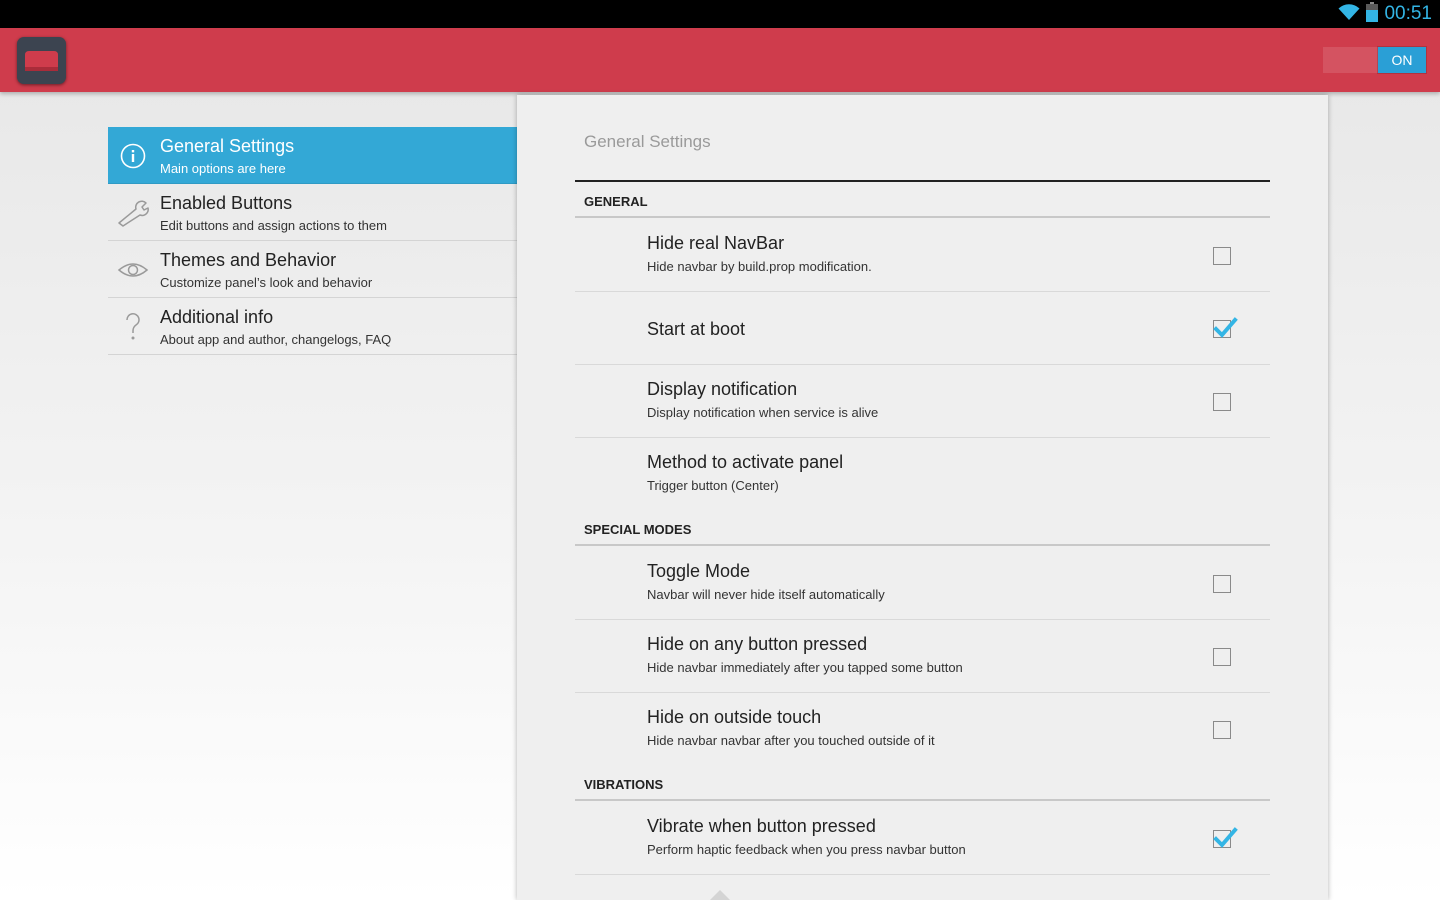 This screenshot has height=900, width=1440. Describe the element at coordinates (713, 485) in the screenshot. I see `pref-subtitle: Trigger button (Center)` at that location.